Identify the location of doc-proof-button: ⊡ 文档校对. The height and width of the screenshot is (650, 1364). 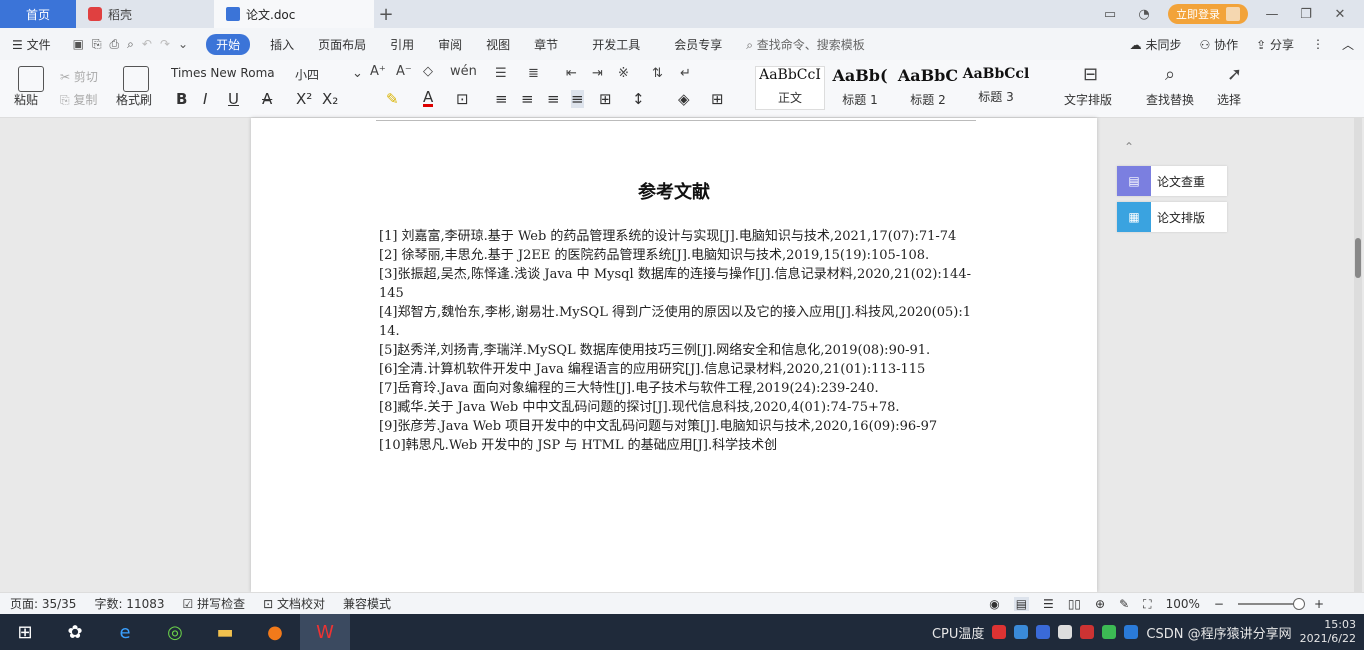
(294, 603).